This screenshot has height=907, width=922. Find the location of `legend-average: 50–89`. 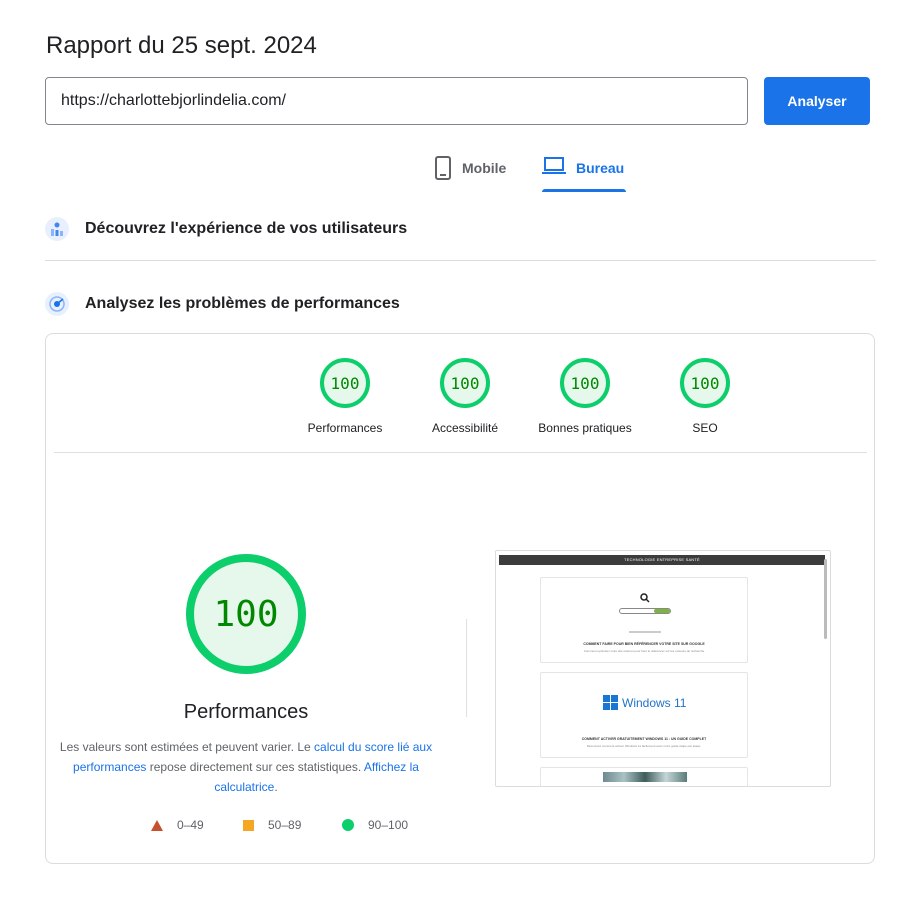

legend-average: 50–89 is located at coordinates (272, 825).